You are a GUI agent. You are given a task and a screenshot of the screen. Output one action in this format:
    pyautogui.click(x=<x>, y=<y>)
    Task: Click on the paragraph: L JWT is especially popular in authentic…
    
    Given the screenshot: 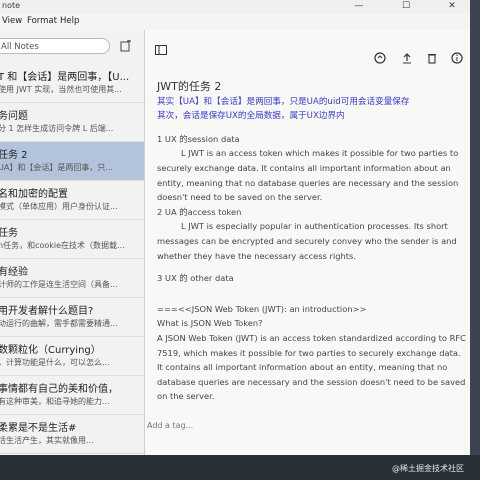 What is the action you would take?
    pyautogui.click(x=307, y=241)
    